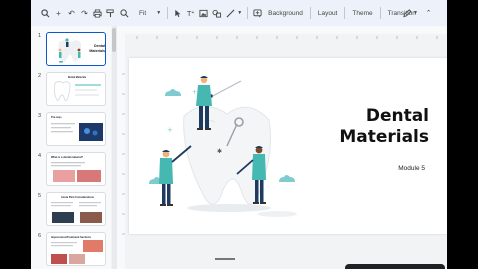 The height and width of the screenshot is (269, 478). I want to click on slide-title: Dental Materials, so click(384, 127).